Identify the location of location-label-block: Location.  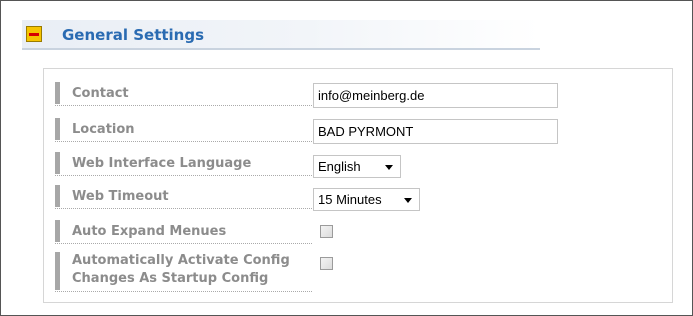
(183, 130).